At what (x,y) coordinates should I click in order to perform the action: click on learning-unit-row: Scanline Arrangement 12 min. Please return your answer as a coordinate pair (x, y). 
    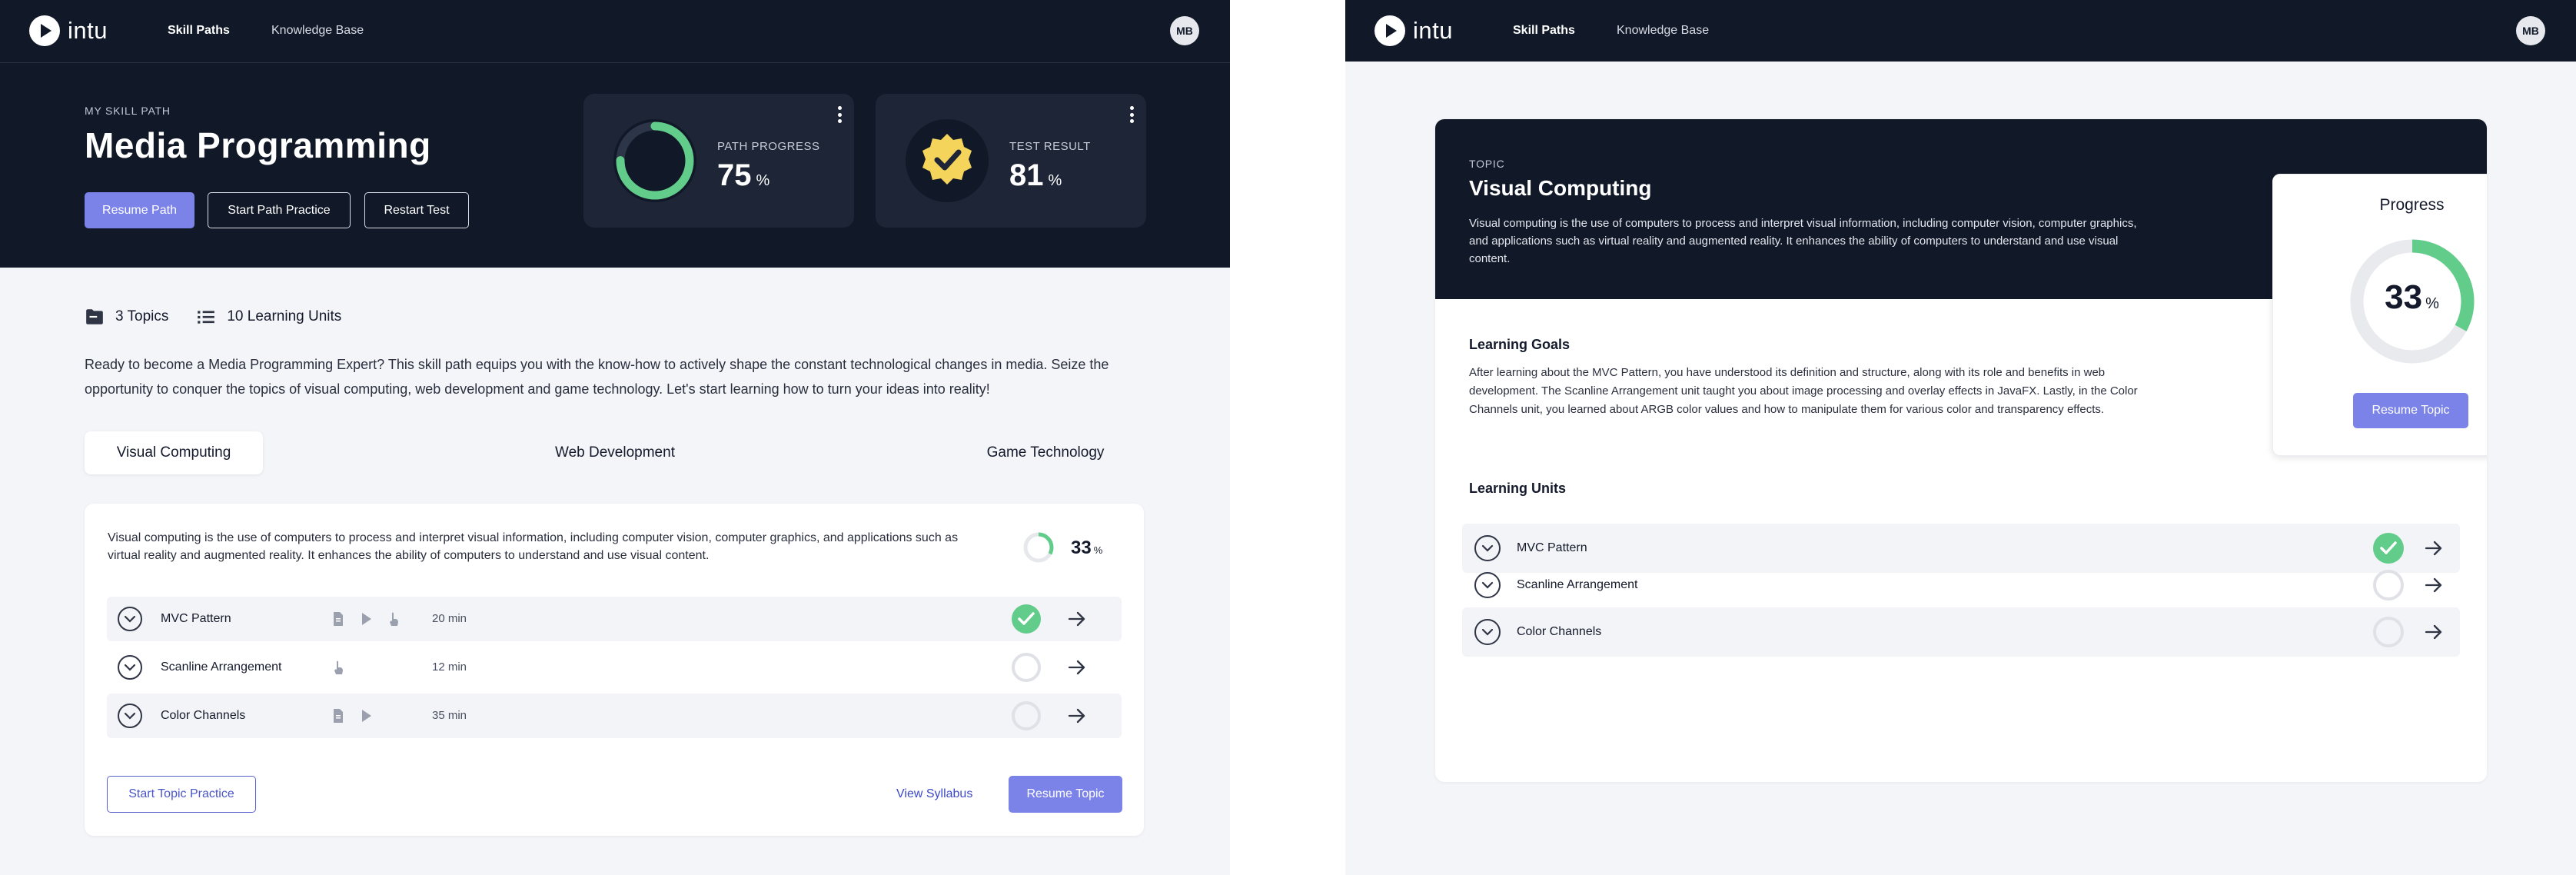
    Looking at the image, I should click on (614, 667).